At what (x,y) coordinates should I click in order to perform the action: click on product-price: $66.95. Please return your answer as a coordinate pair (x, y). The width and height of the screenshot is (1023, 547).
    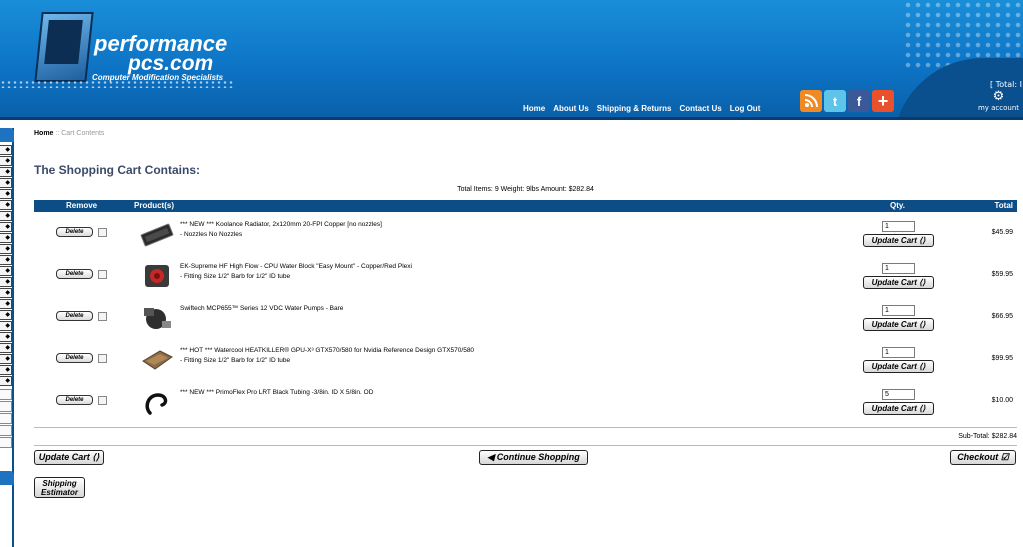
    Looking at the image, I should click on (1002, 316).